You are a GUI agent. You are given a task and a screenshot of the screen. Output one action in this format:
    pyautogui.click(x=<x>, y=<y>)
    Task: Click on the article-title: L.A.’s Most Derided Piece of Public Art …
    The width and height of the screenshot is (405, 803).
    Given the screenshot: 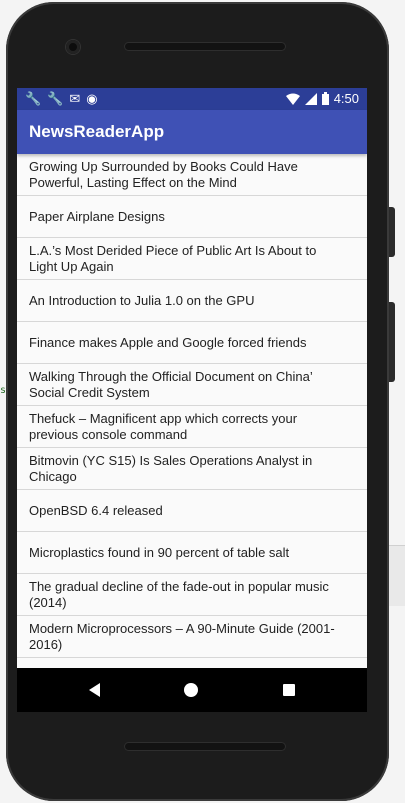 What is the action you would take?
    pyautogui.click(x=173, y=258)
    